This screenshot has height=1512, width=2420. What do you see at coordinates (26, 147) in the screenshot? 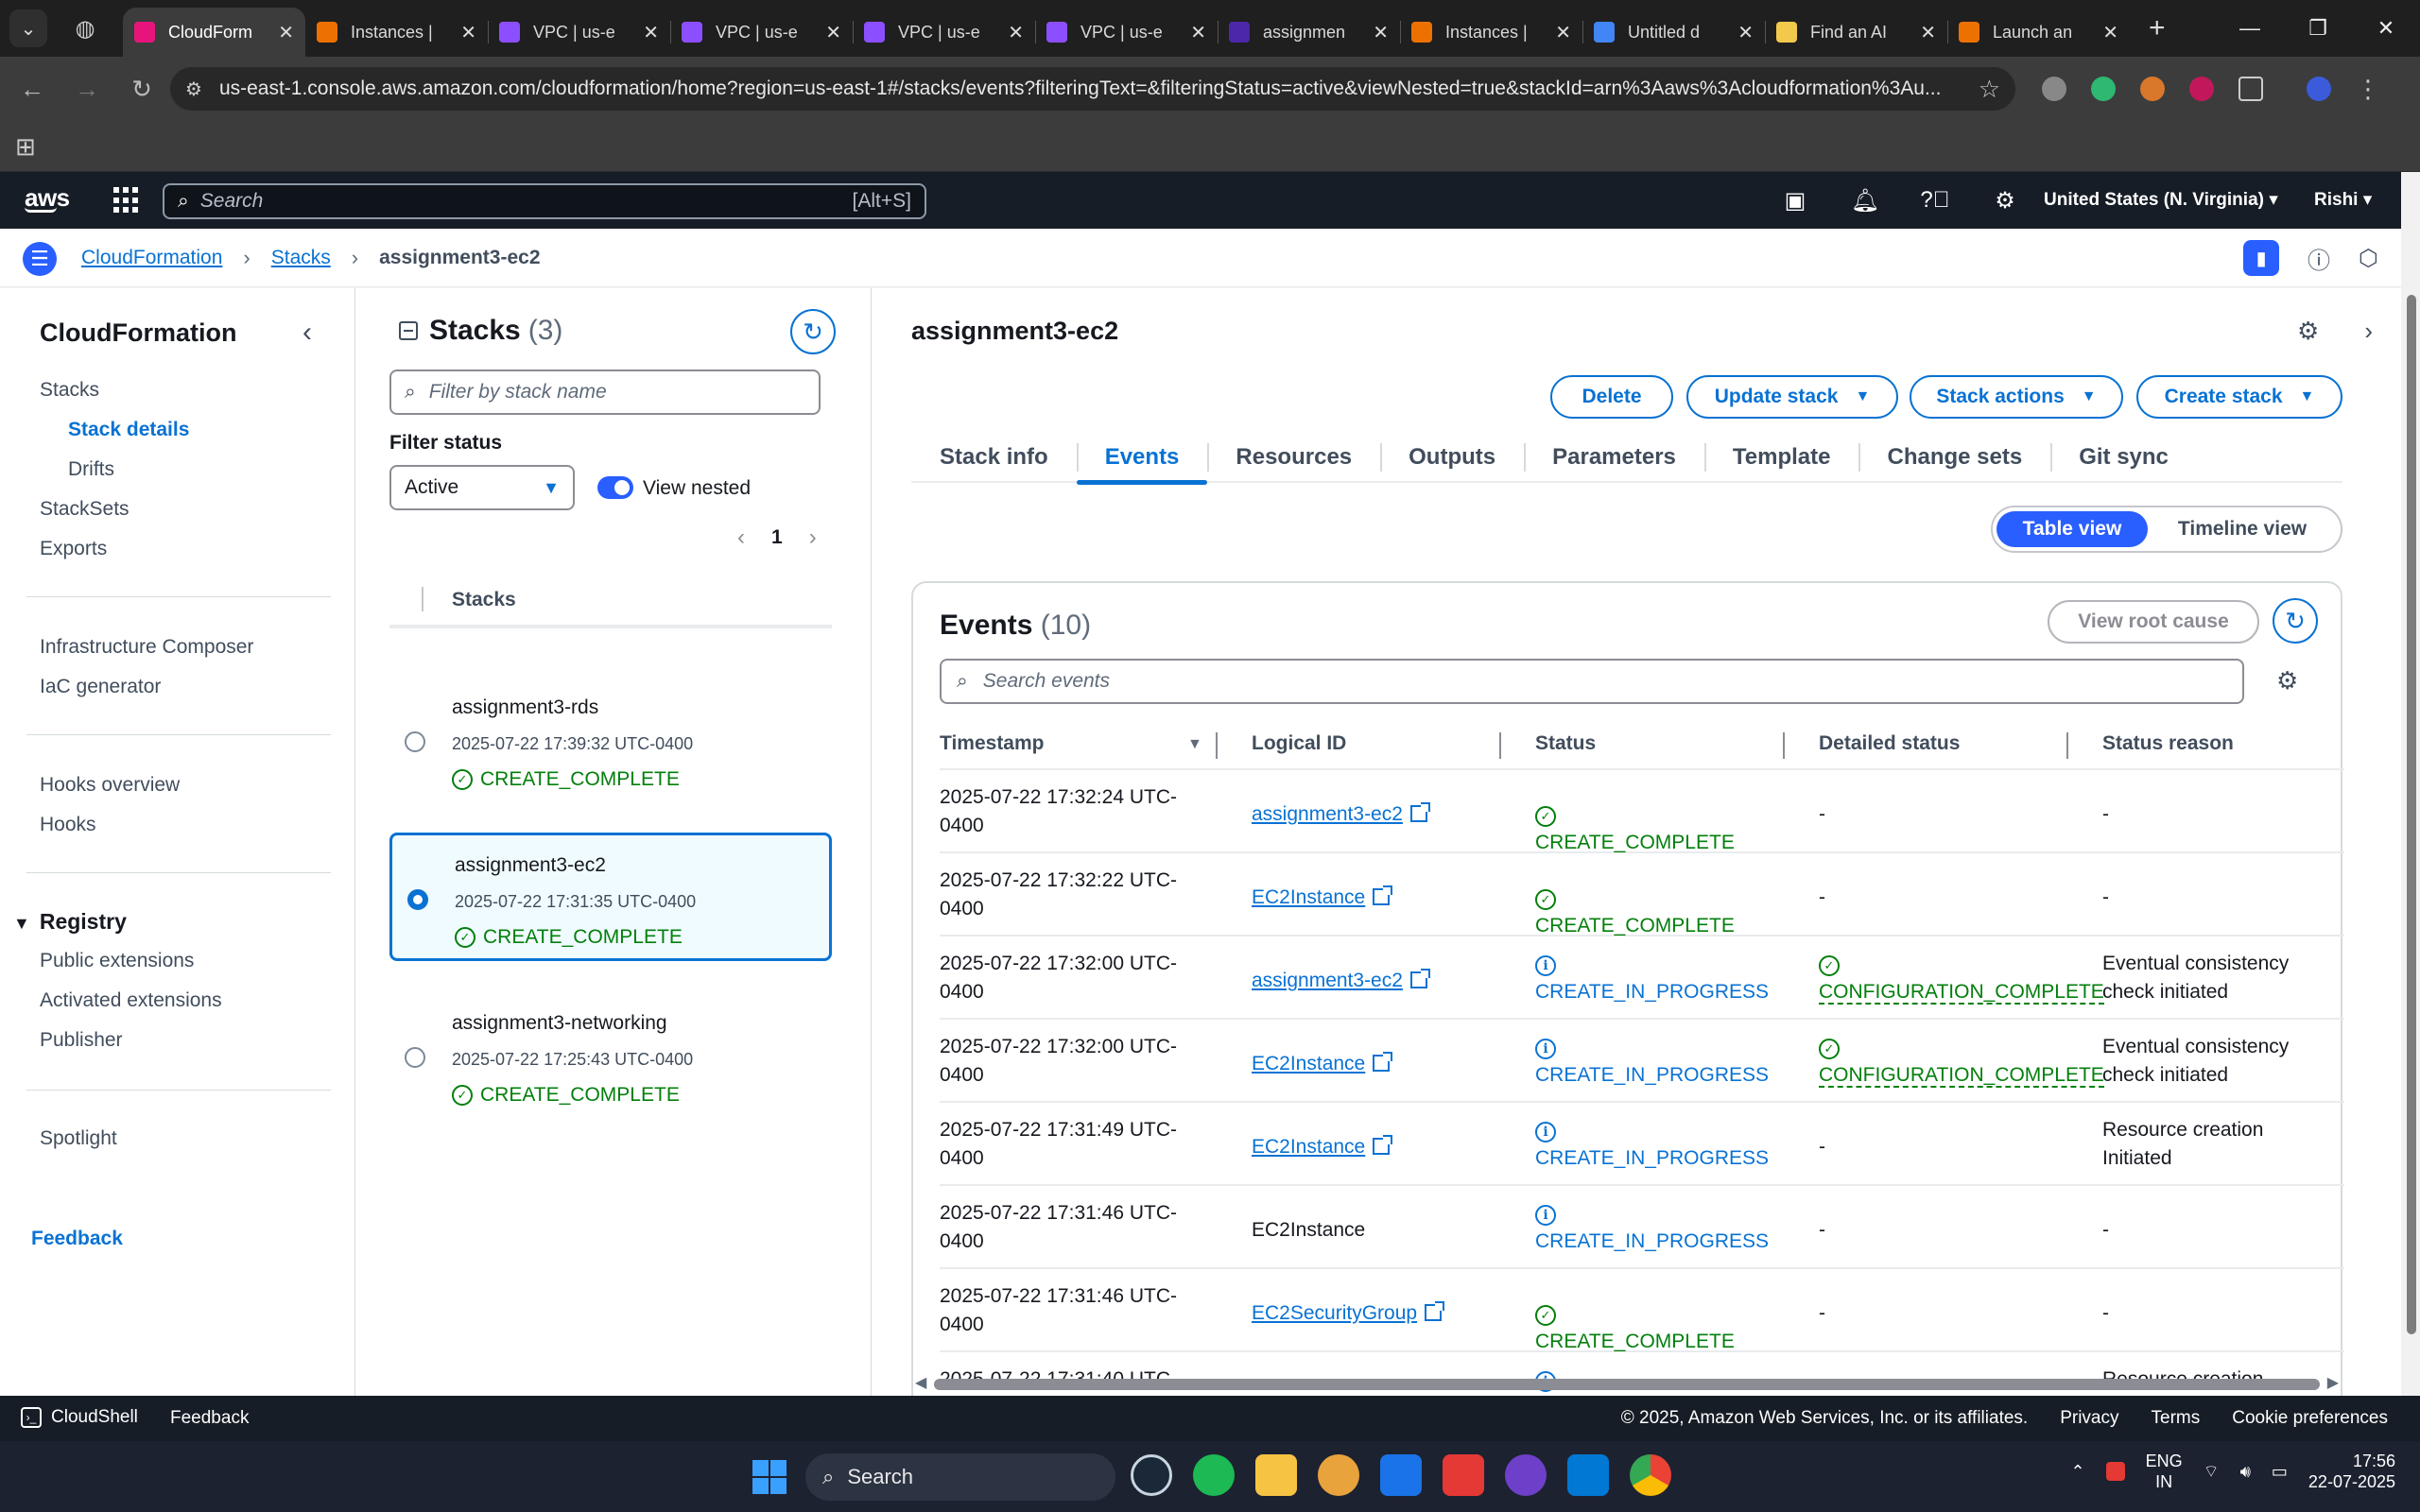
I see `apps-grid-icon: ⊞` at bounding box center [26, 147].